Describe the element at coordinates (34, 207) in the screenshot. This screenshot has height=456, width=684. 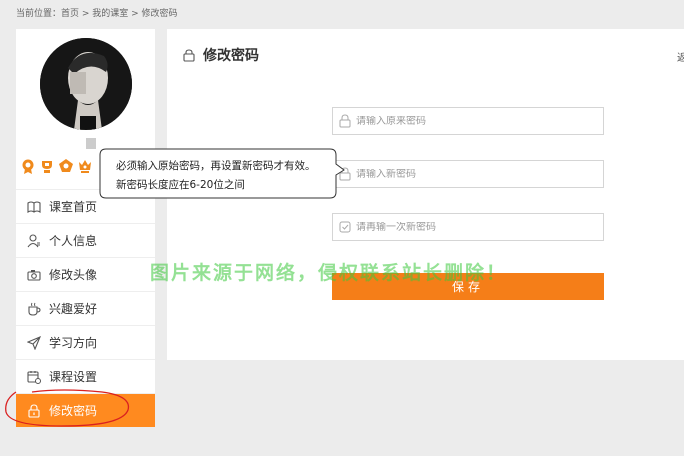
I see `book-icon` at that location.